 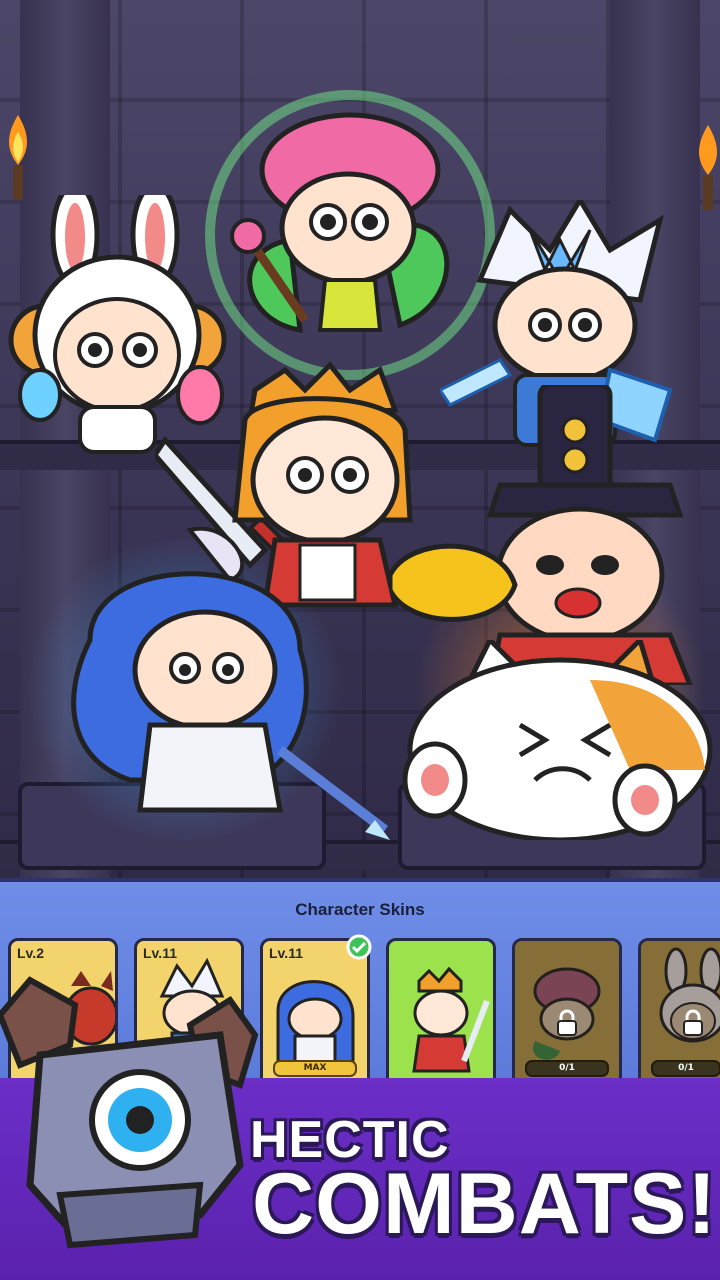 I want to click on skin-progress-bar: MAX, so click(x=315, y=1068).